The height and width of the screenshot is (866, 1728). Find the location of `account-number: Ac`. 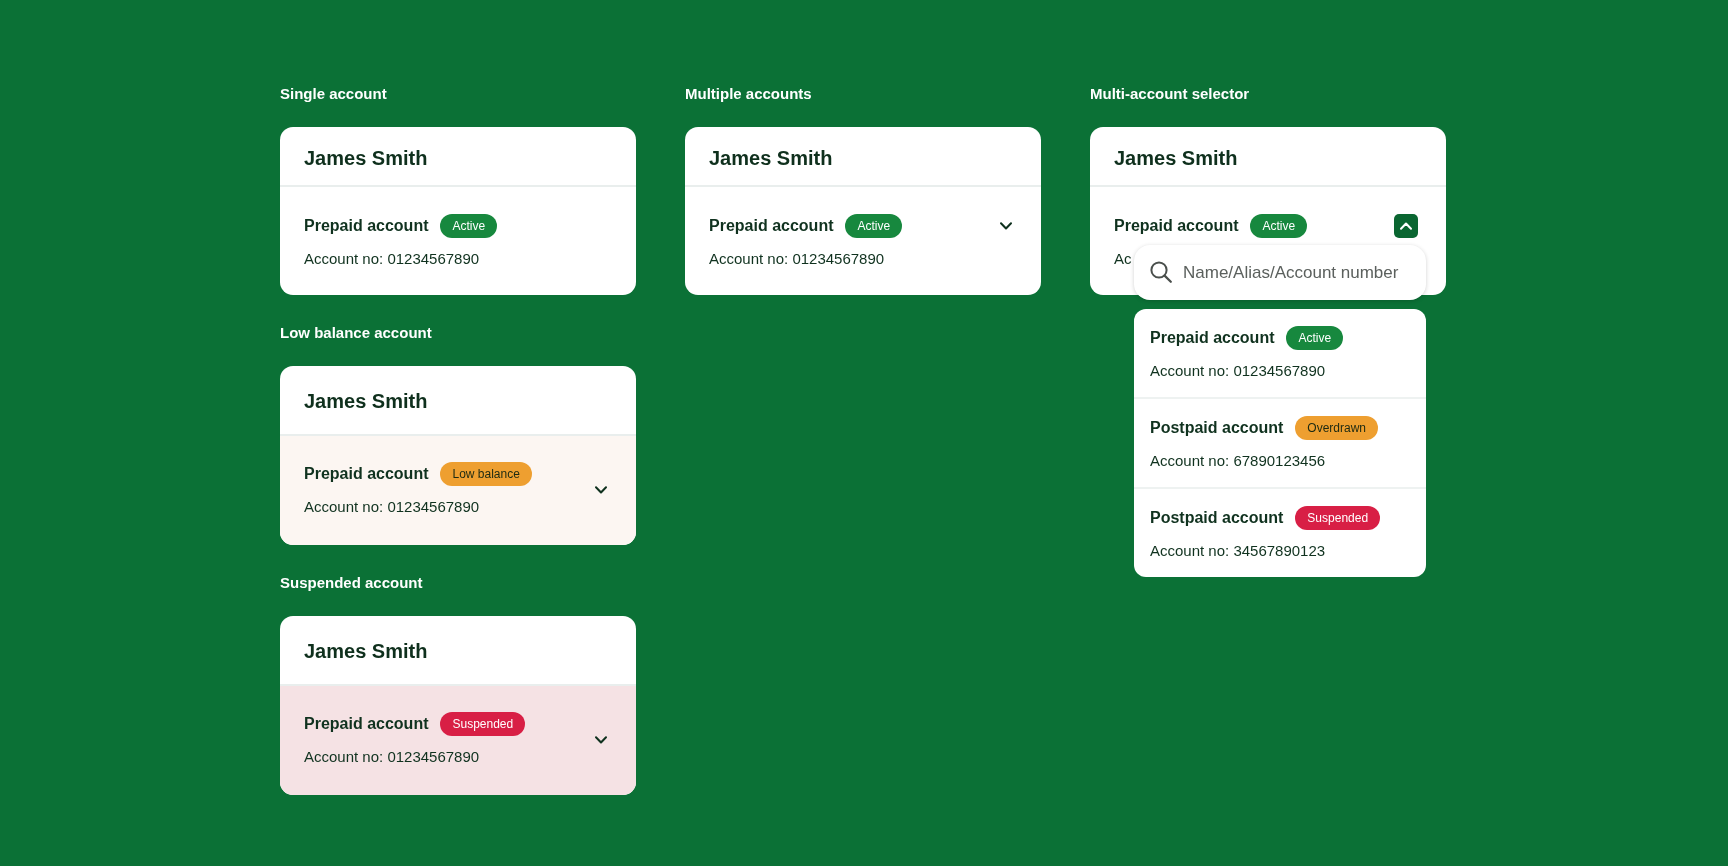

account-number: Ac is located at coordinates (1123, 259).